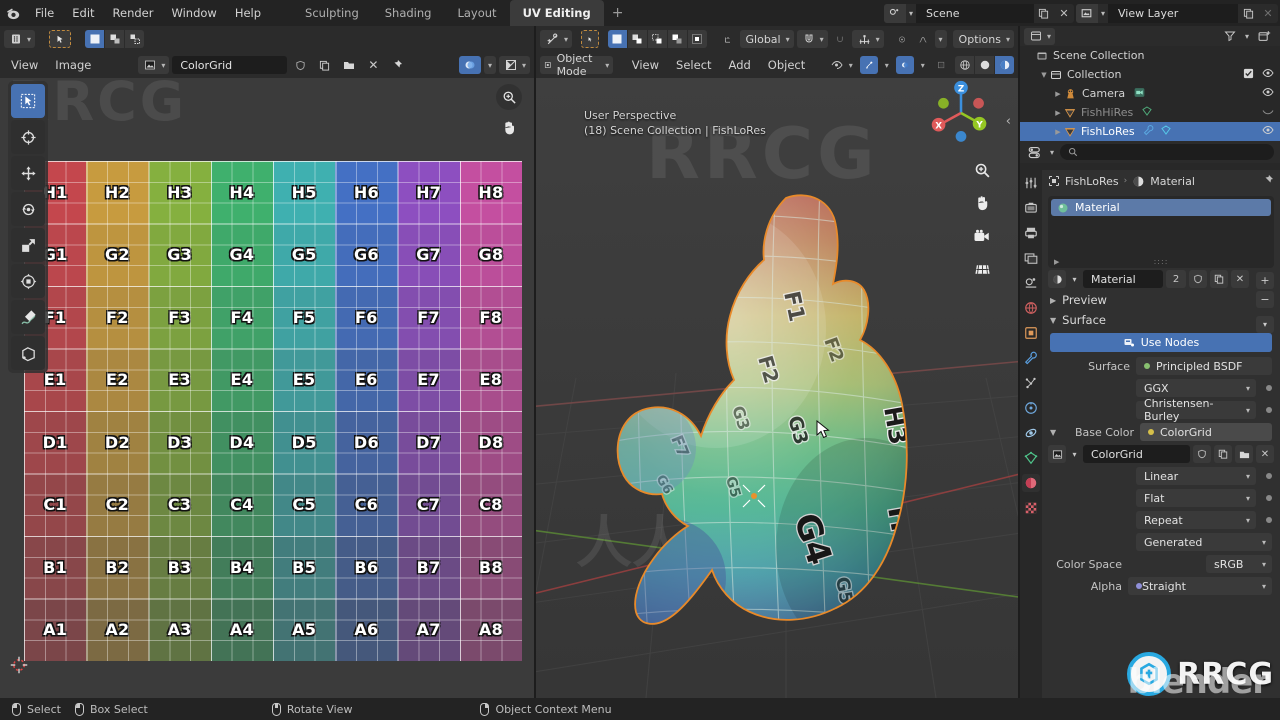 This screenshot has width=1280, height=720. What do you see at coordinates (1173, 13) in the screenshot?
I see `view-layer-name: View Layer` at bounding box center [1173, 13].